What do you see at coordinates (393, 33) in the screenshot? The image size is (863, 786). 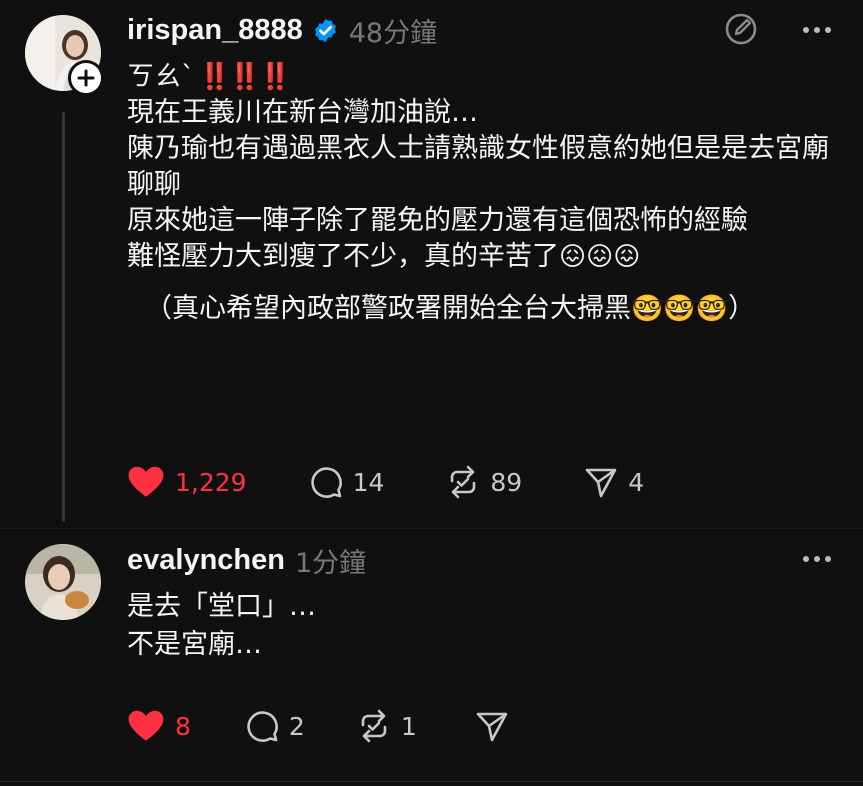 I see `timestamp: 48分鐘` at bounding box center [393, 33].